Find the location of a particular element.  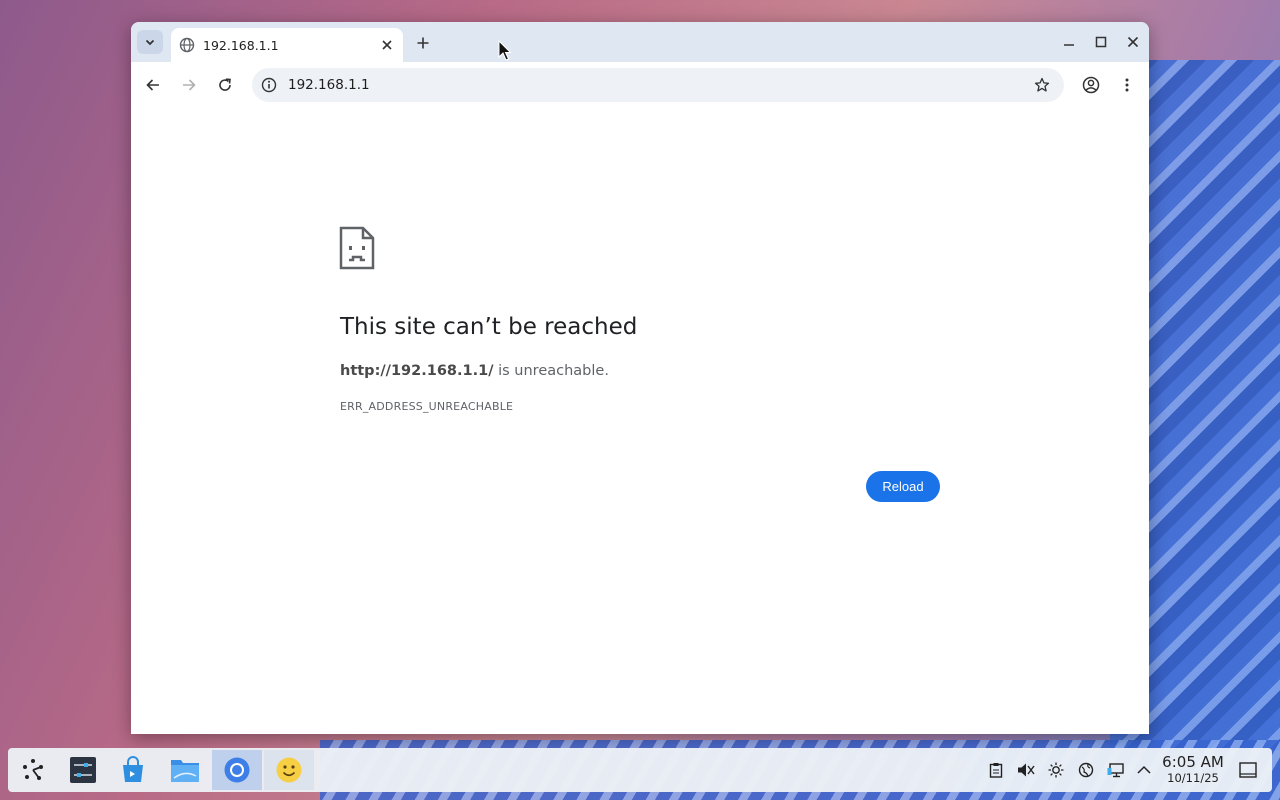

reload-page-button: Reload is located at coordinates (903, 486).